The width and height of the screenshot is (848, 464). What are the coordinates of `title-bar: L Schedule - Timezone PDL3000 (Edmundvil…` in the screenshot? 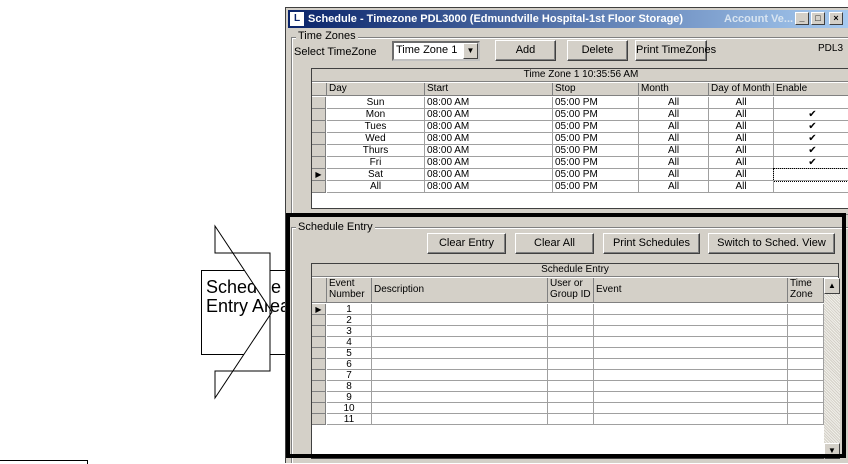 It's located at (568, 19).